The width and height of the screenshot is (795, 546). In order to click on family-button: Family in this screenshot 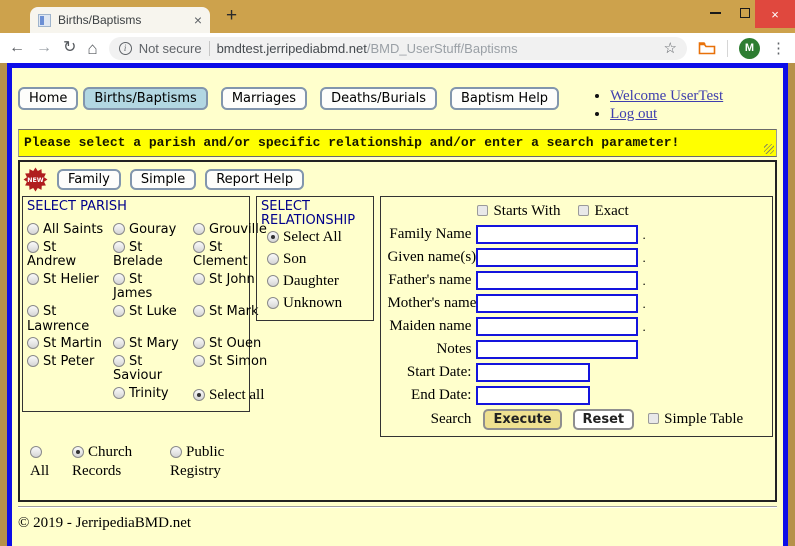, I will do `click(89, 179)`.